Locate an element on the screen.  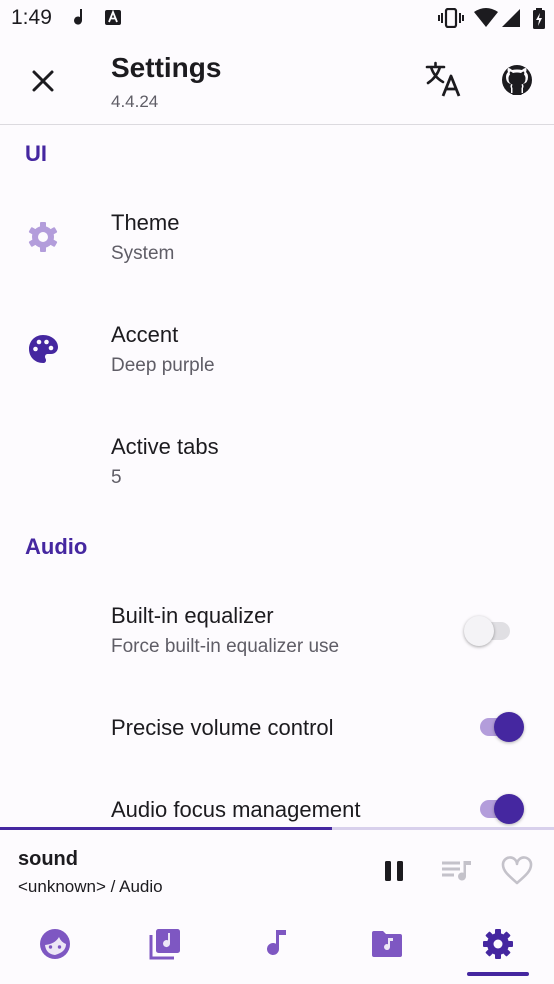
pref-theme: Theme System is located at coordinates (277, 238).